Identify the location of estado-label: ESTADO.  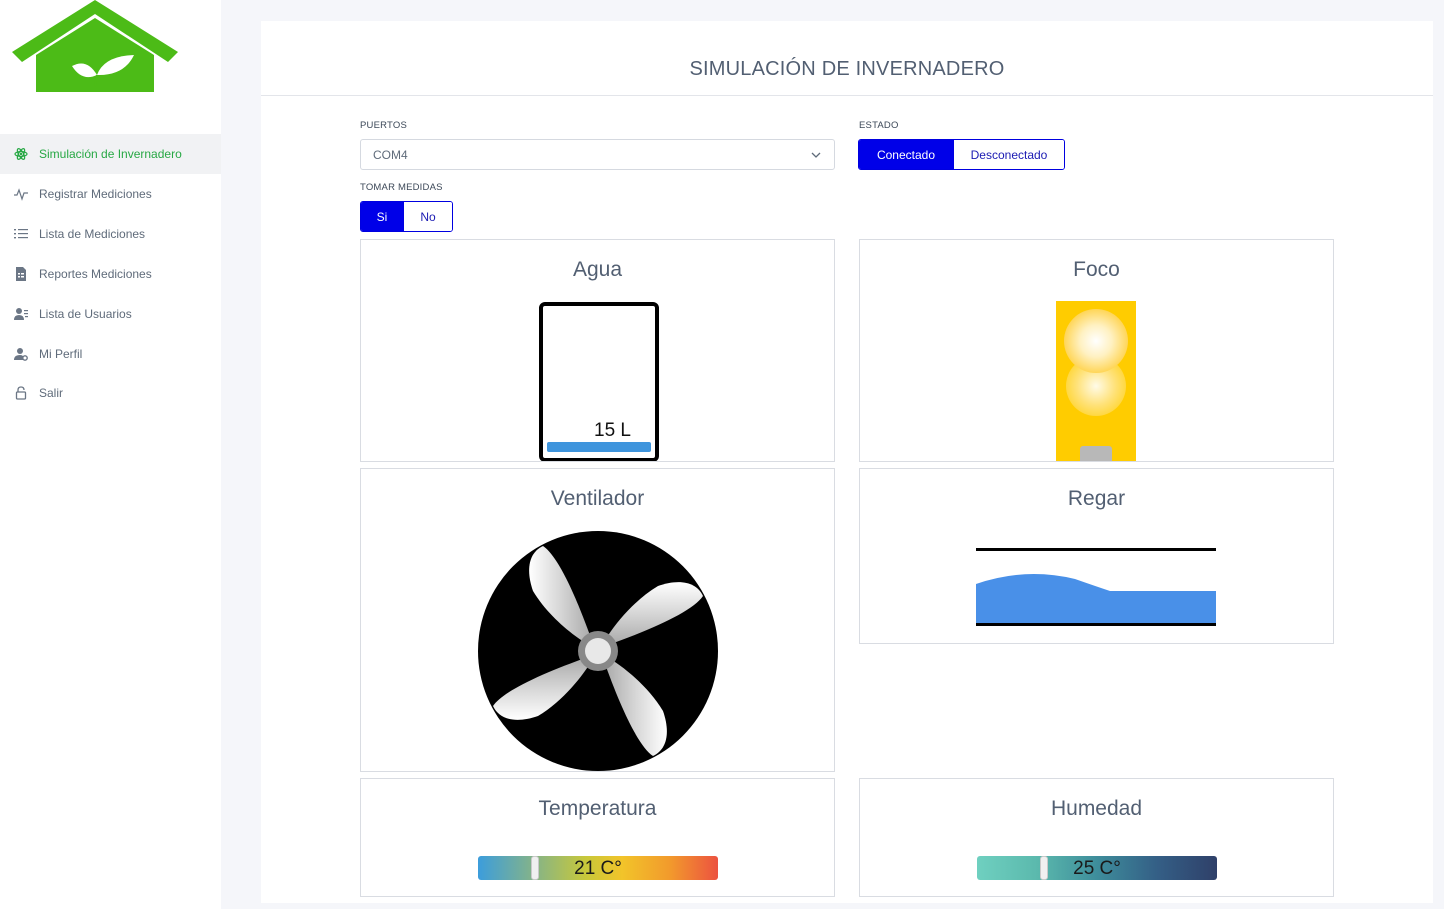
(879, 125).